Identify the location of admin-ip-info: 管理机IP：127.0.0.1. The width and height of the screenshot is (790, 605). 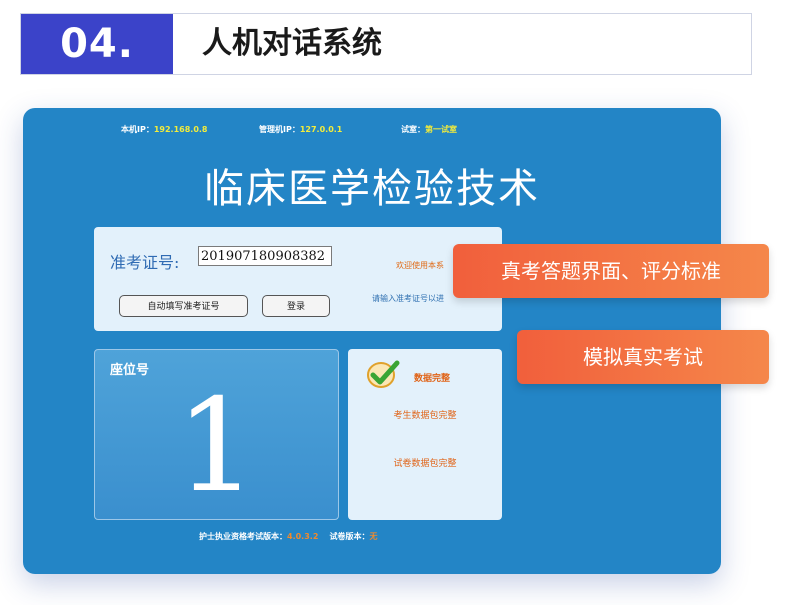
(301, 129).